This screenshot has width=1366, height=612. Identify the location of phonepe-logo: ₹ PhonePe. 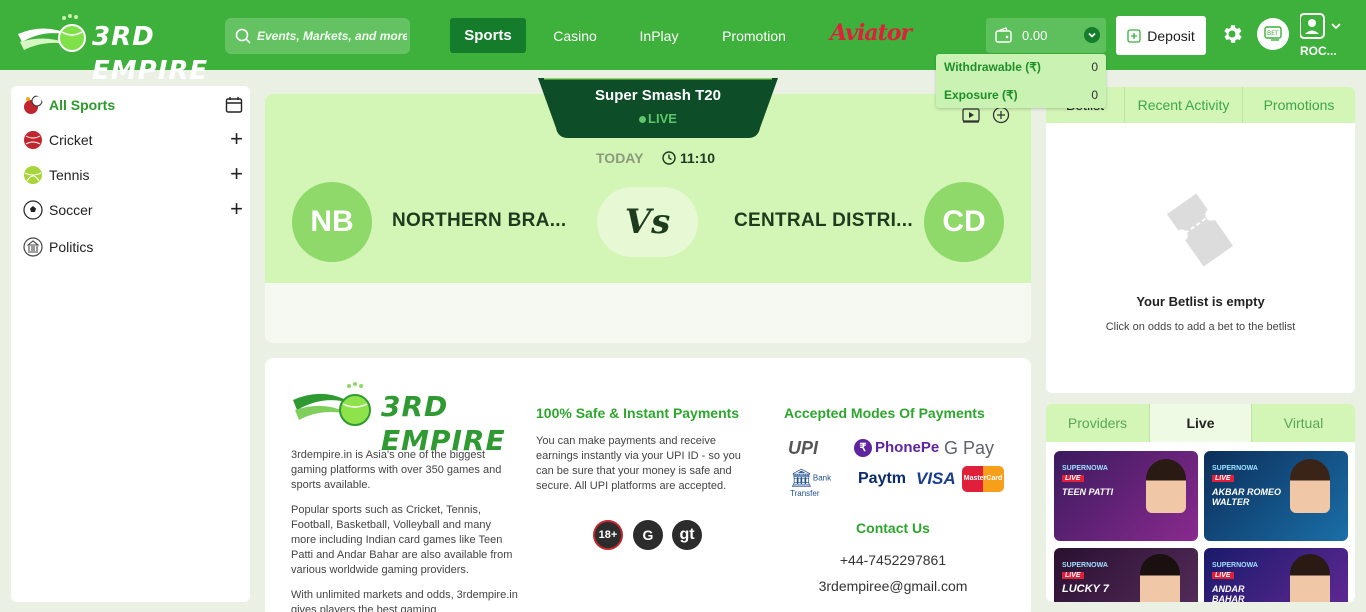
(897, 448).